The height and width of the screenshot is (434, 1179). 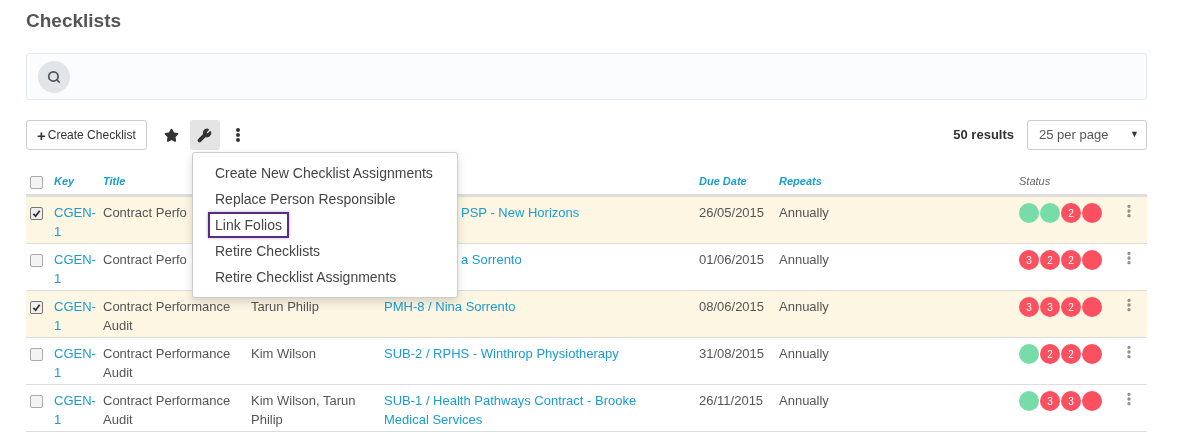 I want to click on due-date-cell: 08/06/2015, so click(x=732, y=306).